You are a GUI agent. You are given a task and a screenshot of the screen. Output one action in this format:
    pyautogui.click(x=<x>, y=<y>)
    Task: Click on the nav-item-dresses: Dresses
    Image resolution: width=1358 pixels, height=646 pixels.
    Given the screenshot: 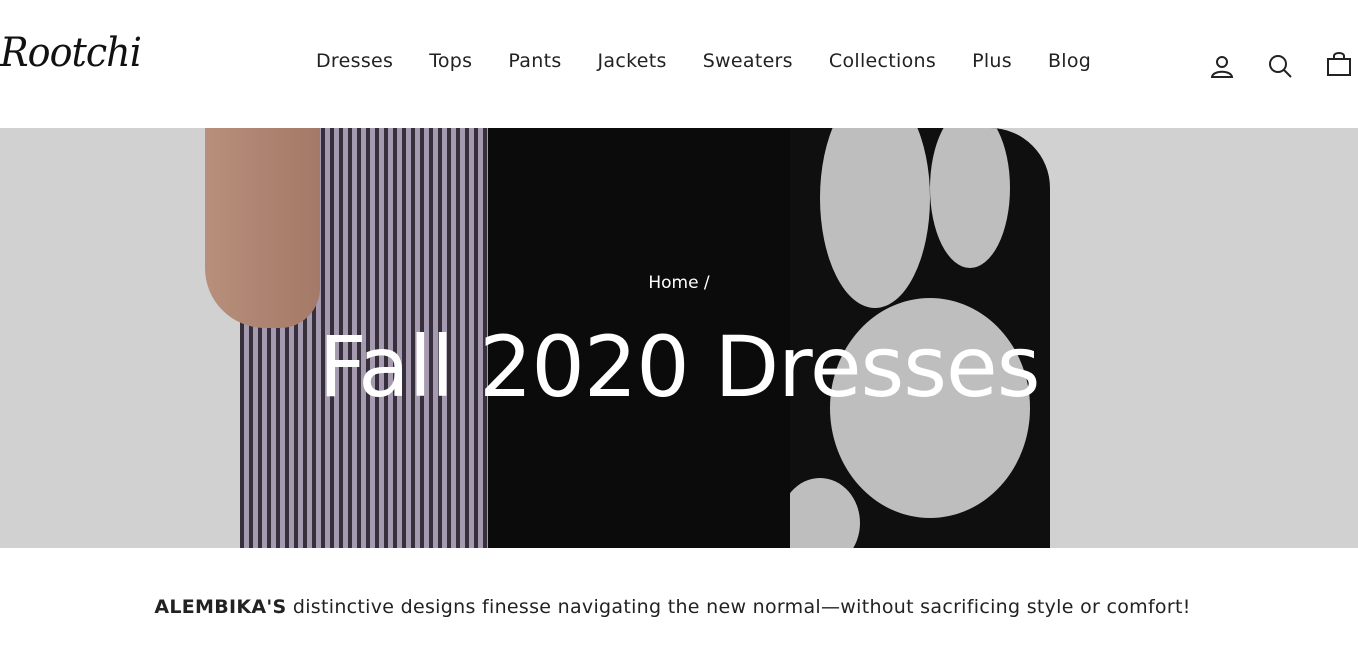 What is the action you would take?
    pyautogui.click(x=354, y=61)
    